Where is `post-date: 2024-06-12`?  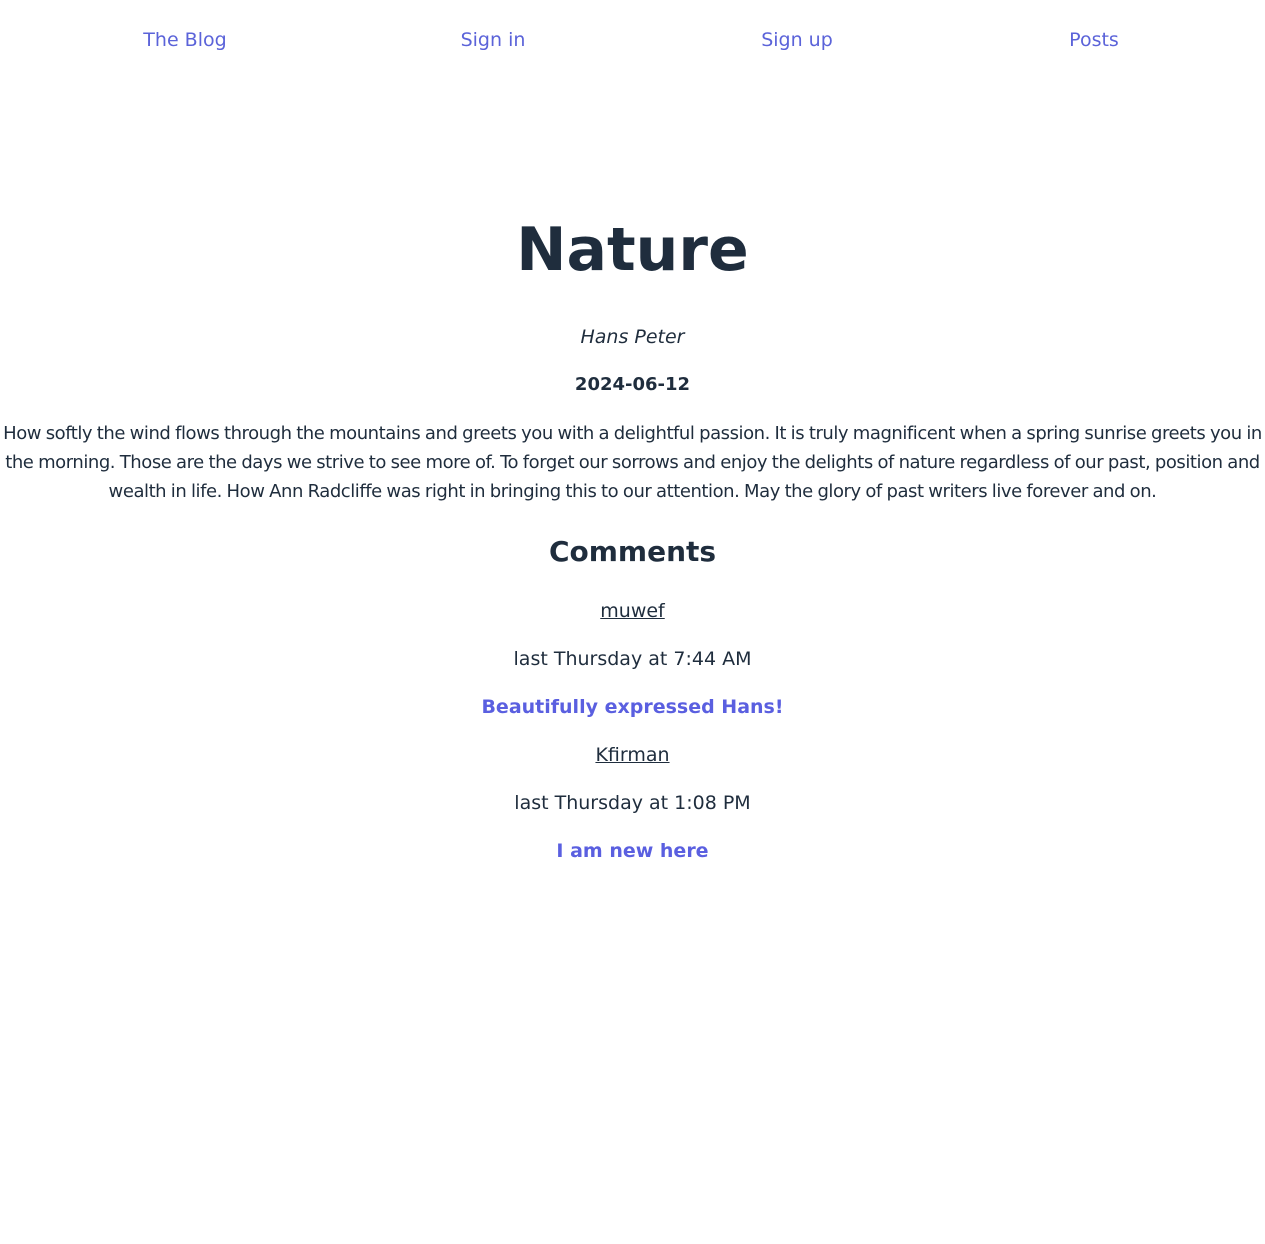
post-date: 2024-06-12 is located at coordinates (632, 384).